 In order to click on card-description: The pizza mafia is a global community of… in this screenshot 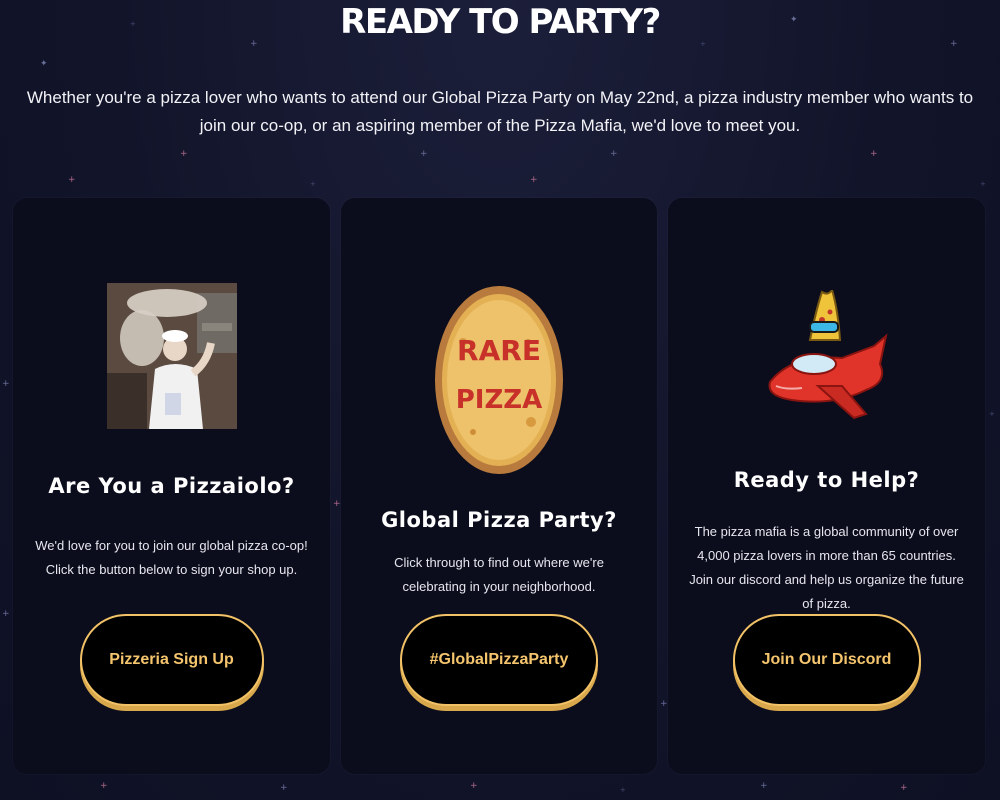, I will do `click(826, 567)`.